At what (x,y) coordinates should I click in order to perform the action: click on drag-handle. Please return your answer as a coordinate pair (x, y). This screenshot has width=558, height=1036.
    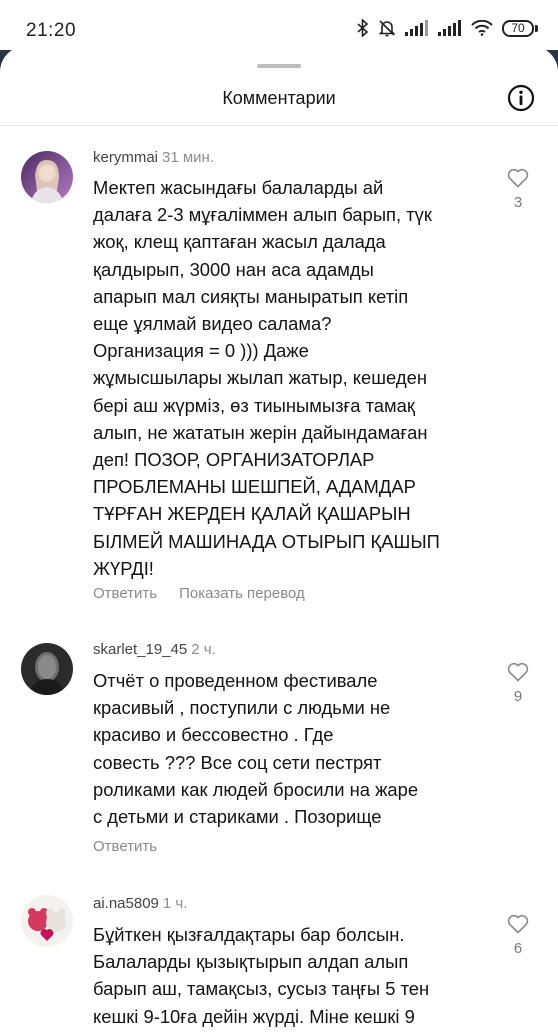
    Looking at the image, I should click on (279, 66).